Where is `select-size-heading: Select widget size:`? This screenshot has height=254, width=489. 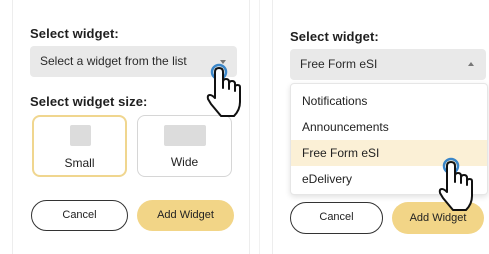
select-size-heading: Select widget size: is located at coordinates (89, 101).